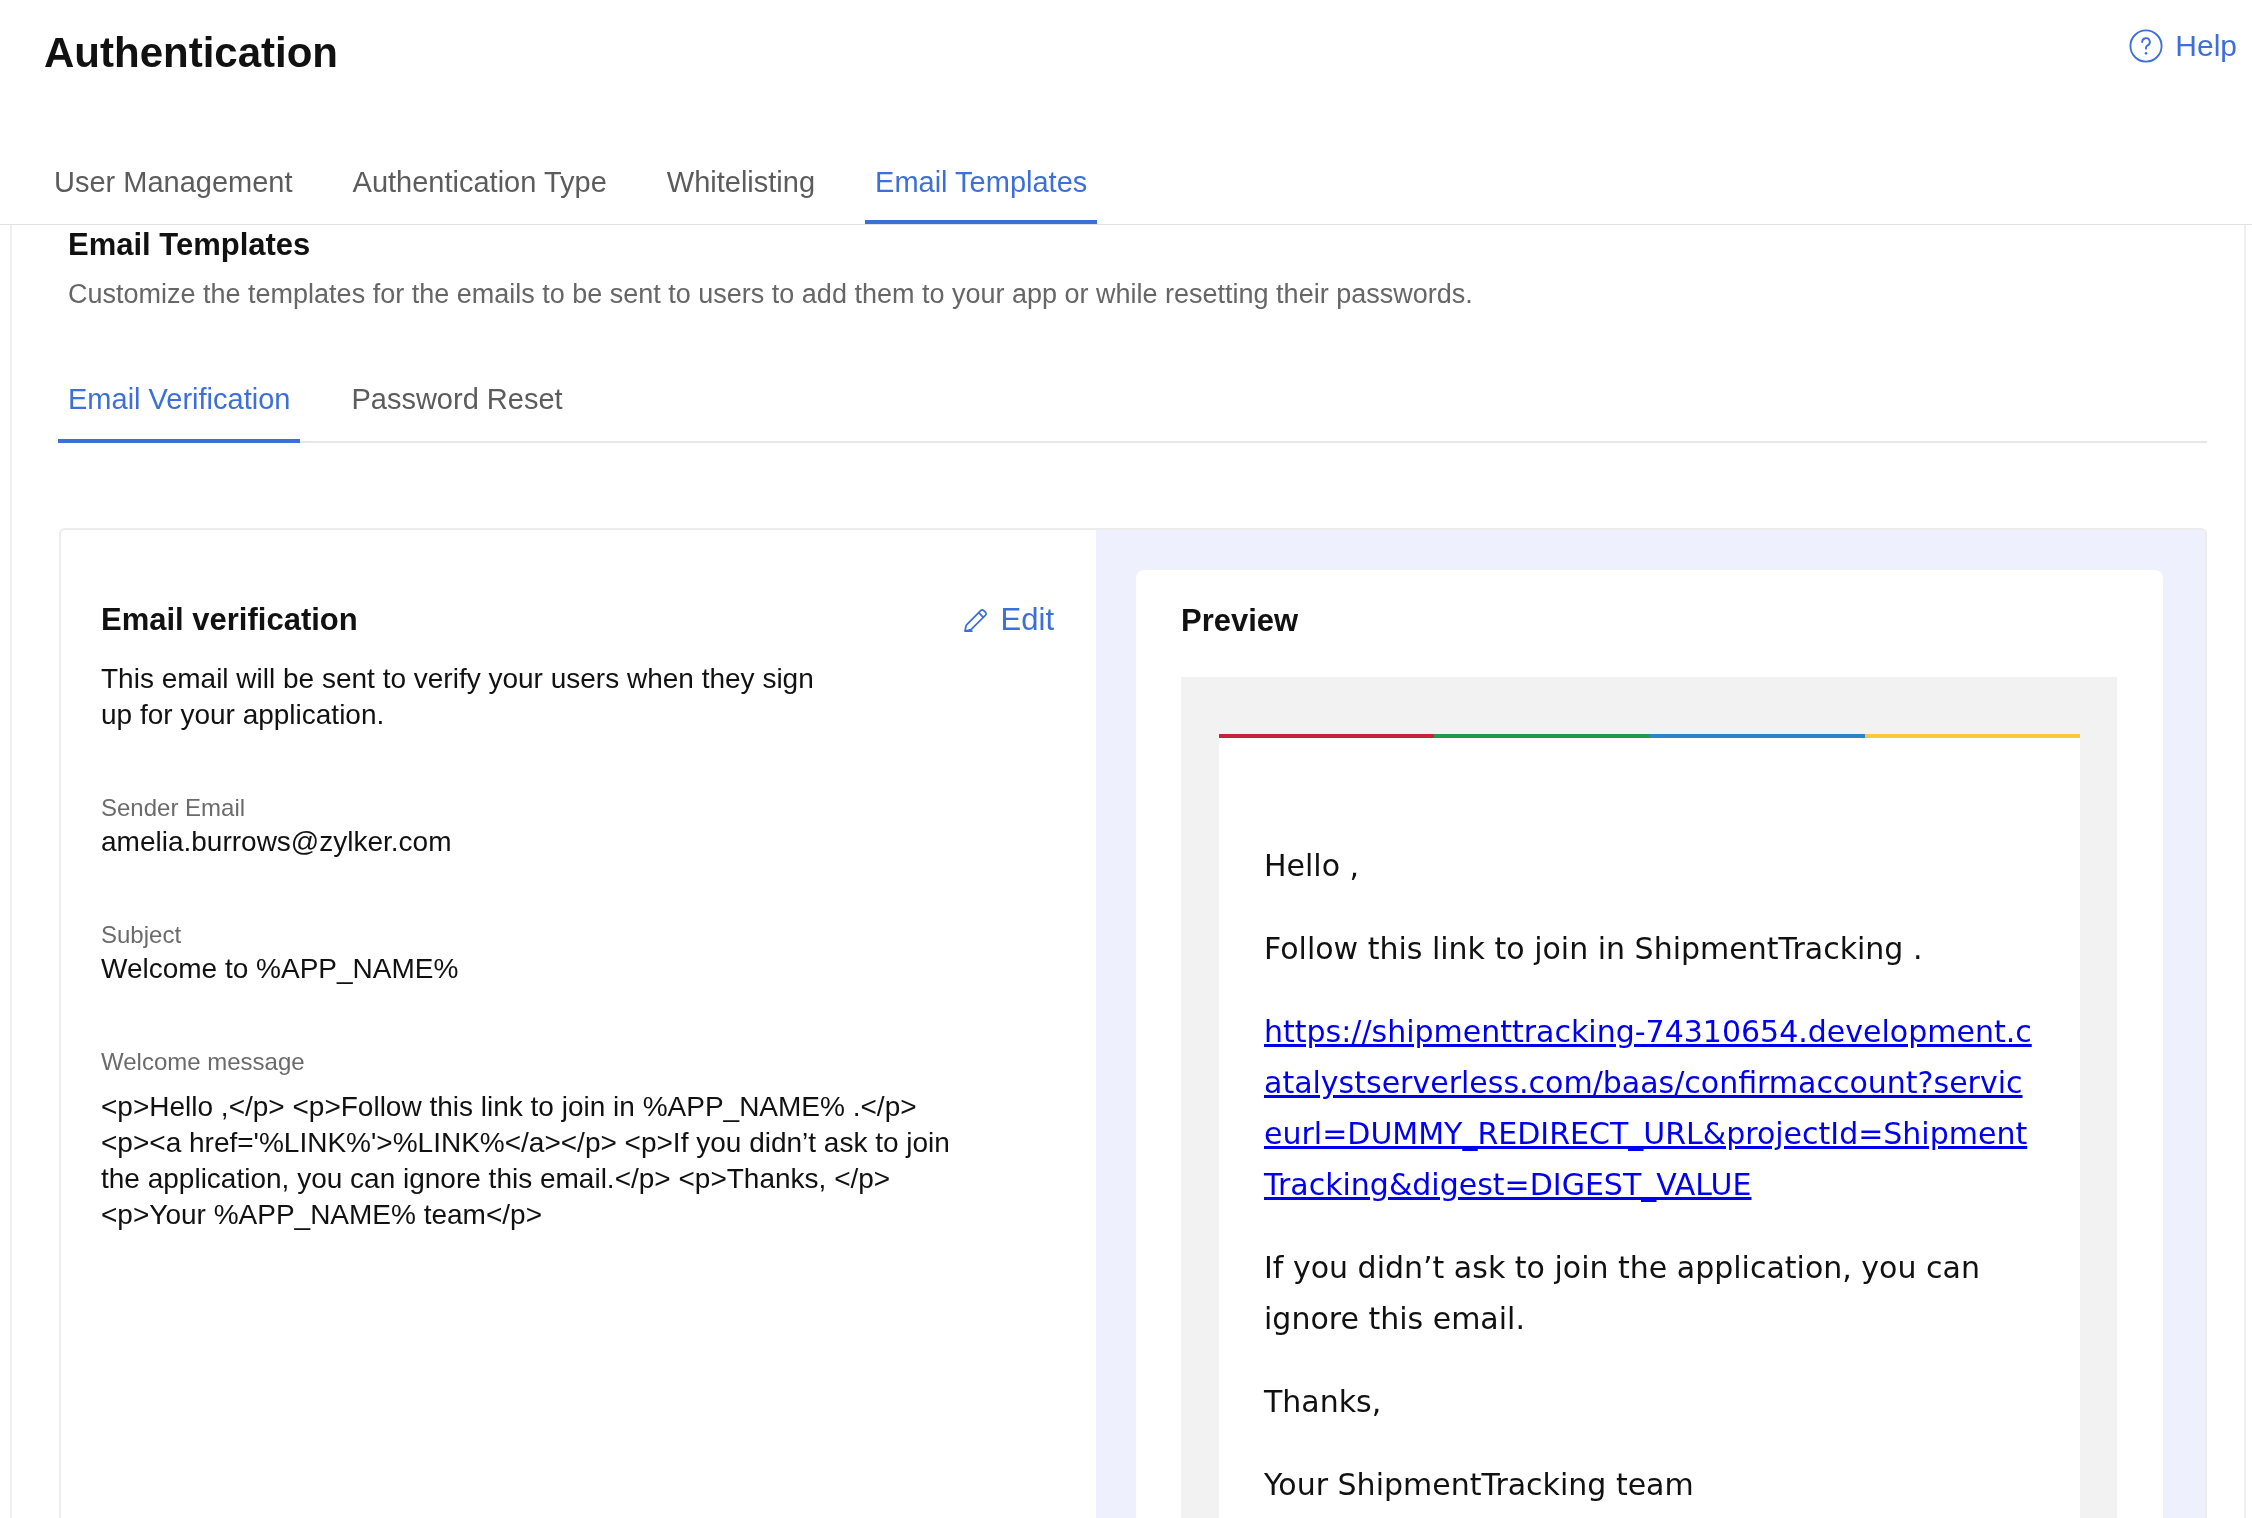 Image resolution: width=2252 pixels, height=1518 pixels. I want to click on field-label: Sender Email, so click(174, 808).